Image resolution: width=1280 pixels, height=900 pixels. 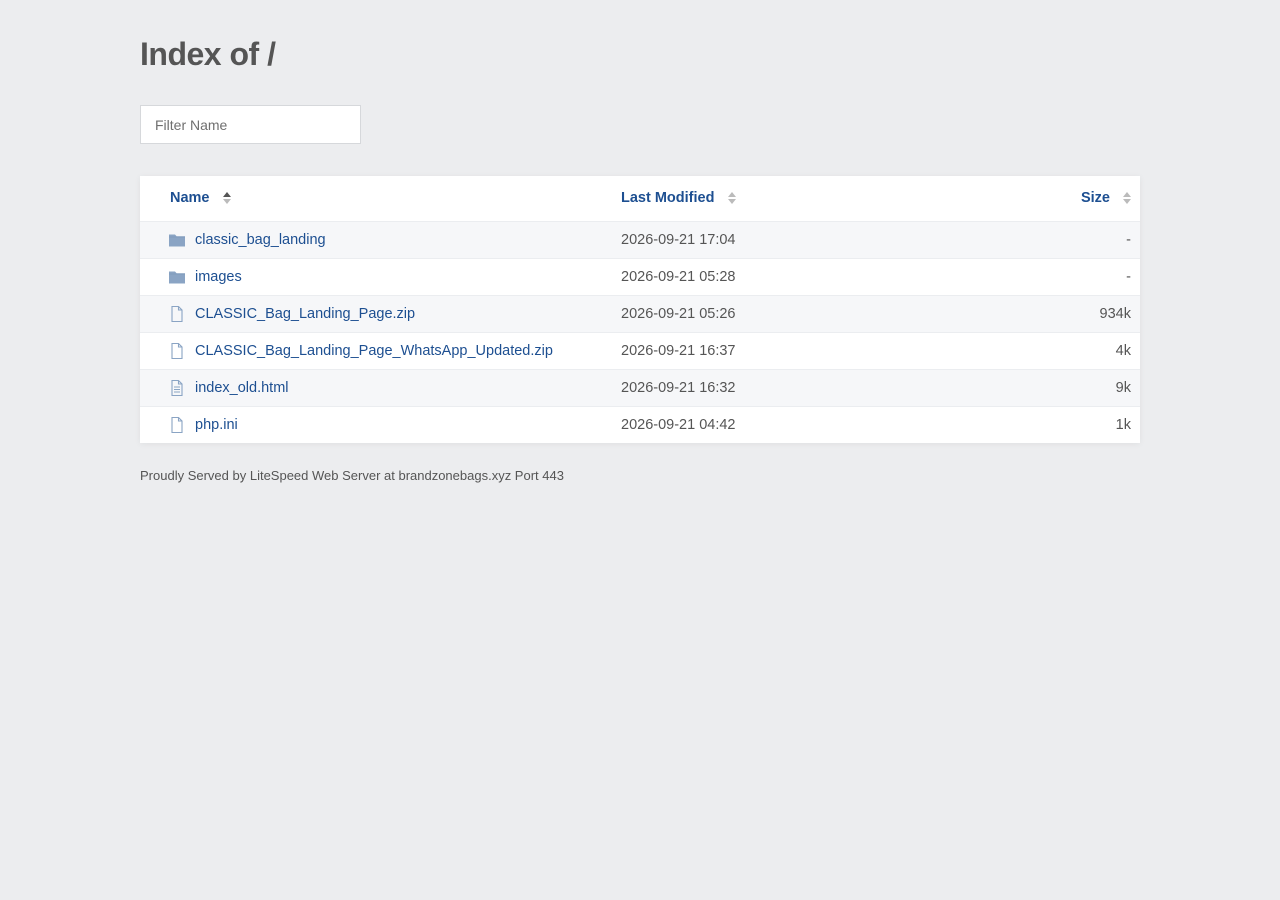 I want to click on file-text-icon, so click(x=177, y=388).